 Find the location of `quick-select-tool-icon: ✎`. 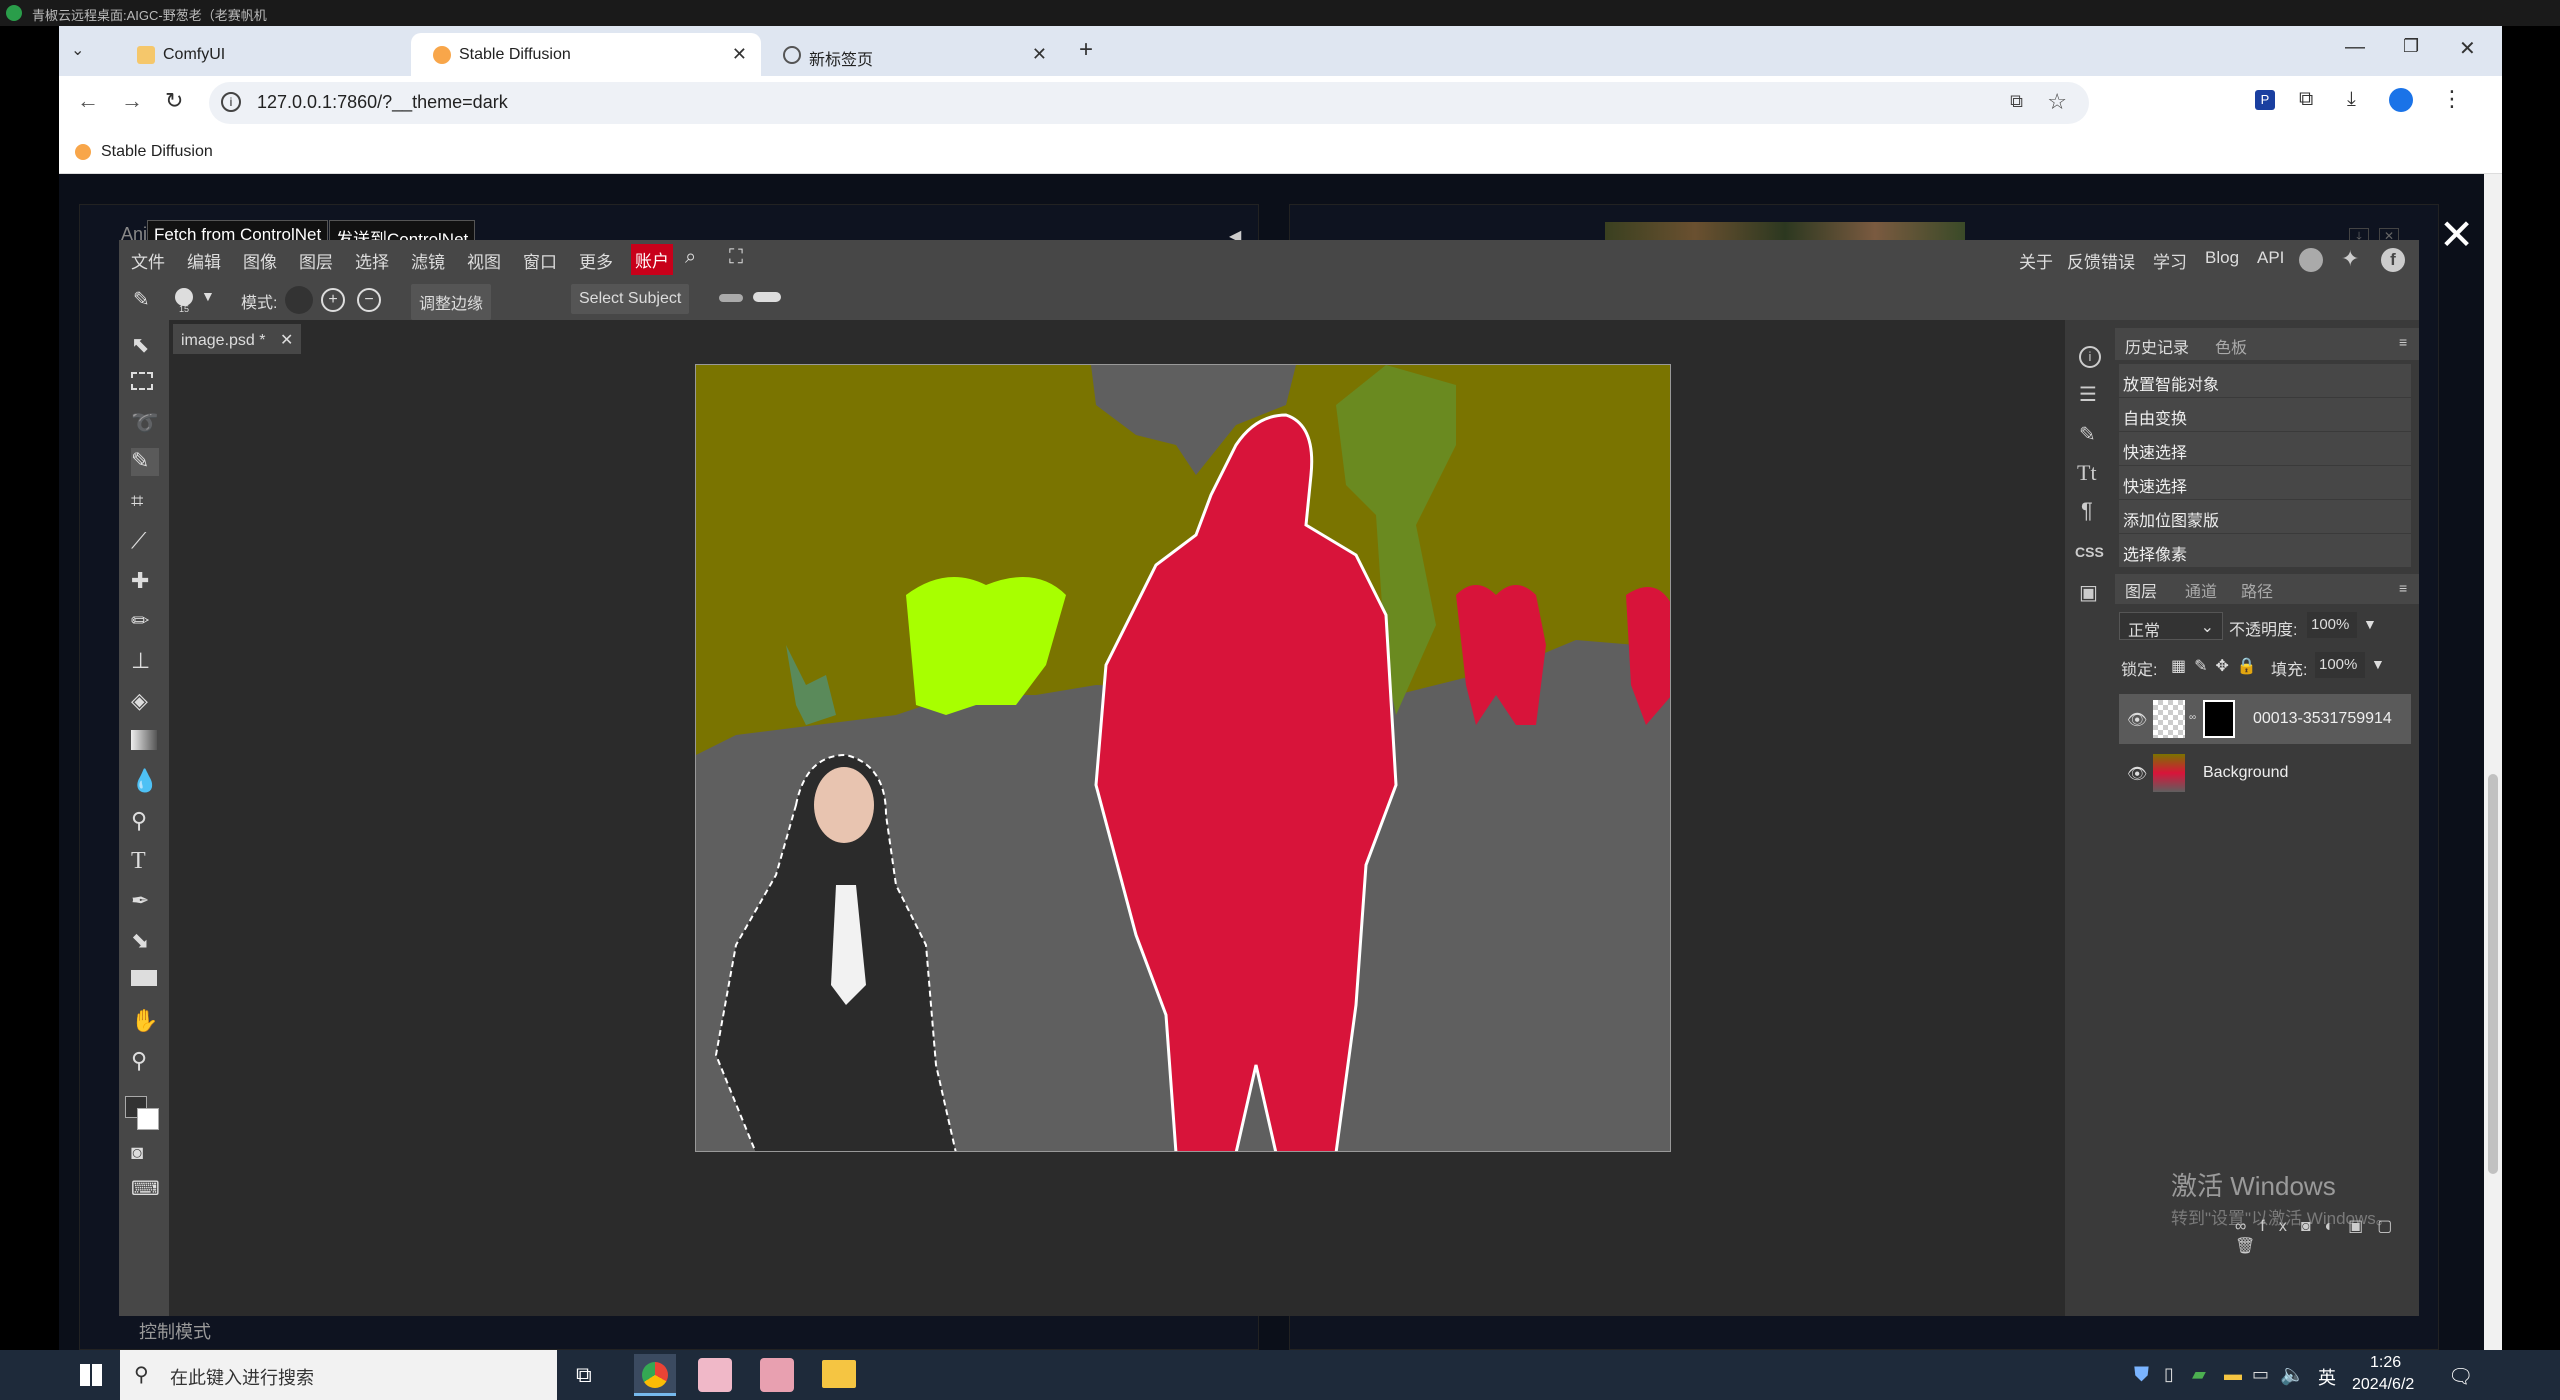

quick-select-tool-icon: ✎ is located at coordinates (141, 299).